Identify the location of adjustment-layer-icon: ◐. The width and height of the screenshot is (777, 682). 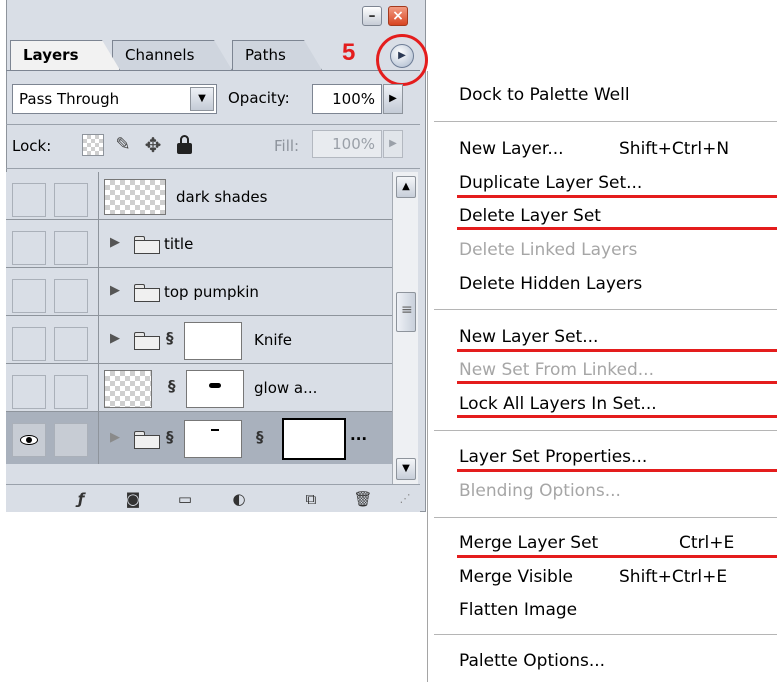
(239, 499).